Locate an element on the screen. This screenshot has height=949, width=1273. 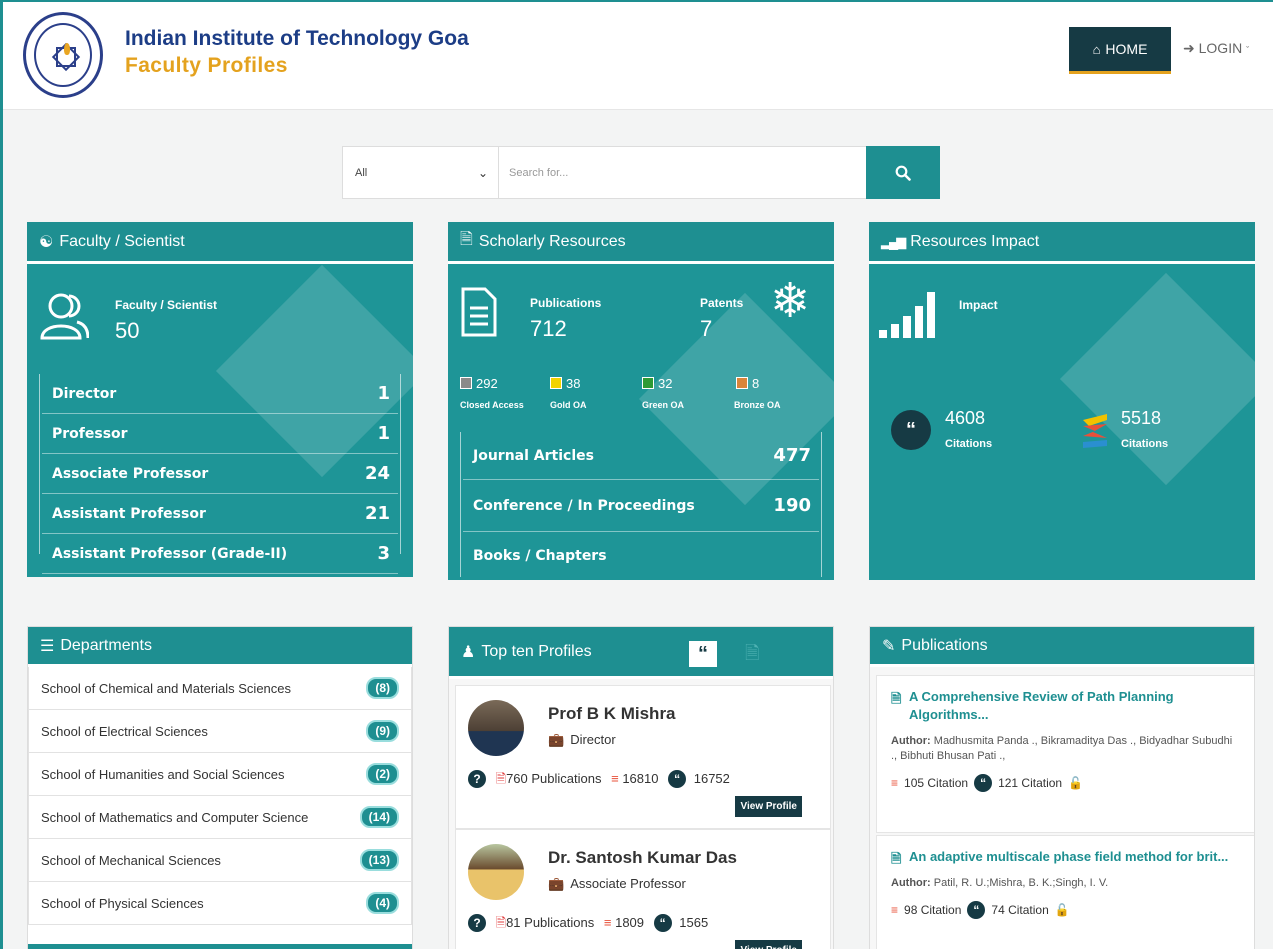
search-button is located at coordinates (903, 172).